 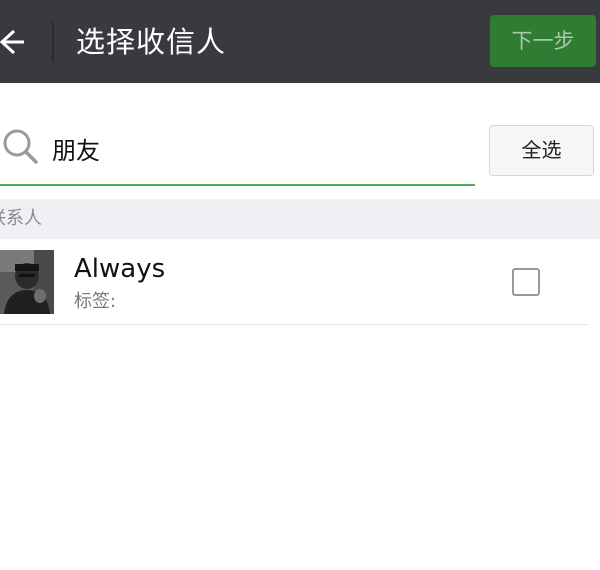 What do you see at coordinates (541, 150) in the screenshot?
I see `select-all-button: 全选` at bounding box center [541, 150].